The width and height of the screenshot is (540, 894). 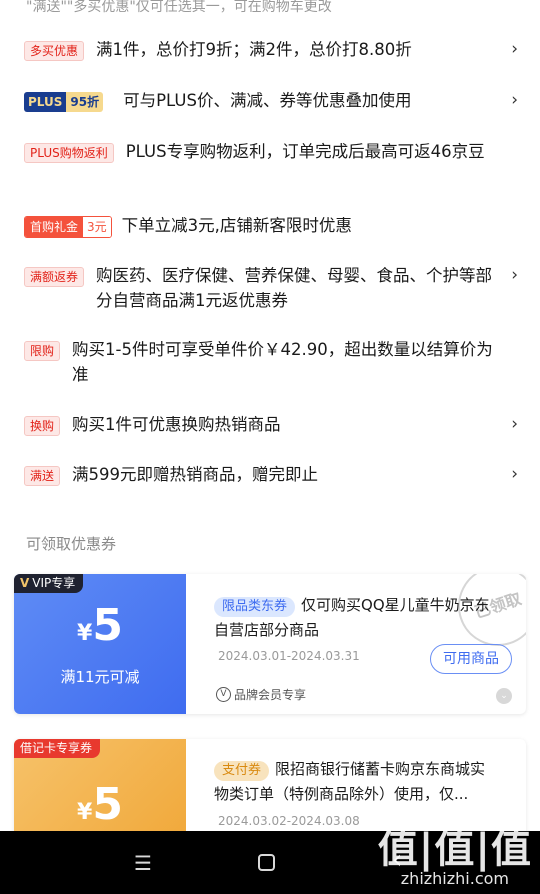 I want to click on coupon-type-badge: 限品类东券, so click(x=255, y=607).